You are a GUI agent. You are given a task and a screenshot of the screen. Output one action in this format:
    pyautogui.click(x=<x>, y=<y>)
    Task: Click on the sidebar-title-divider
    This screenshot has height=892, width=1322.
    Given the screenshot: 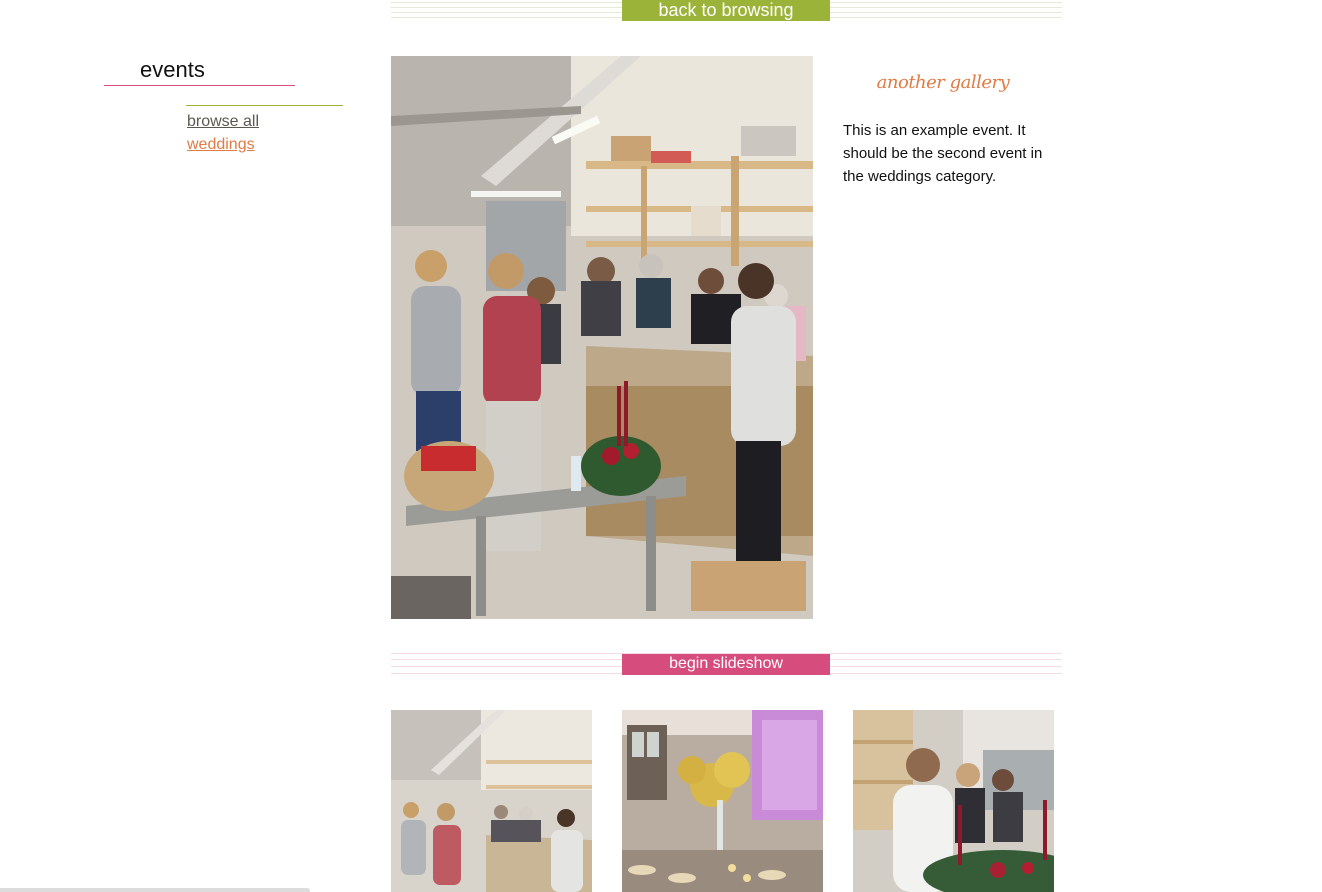 What is the action you would take?
    pyautogui.click(x=199, y=85)
    